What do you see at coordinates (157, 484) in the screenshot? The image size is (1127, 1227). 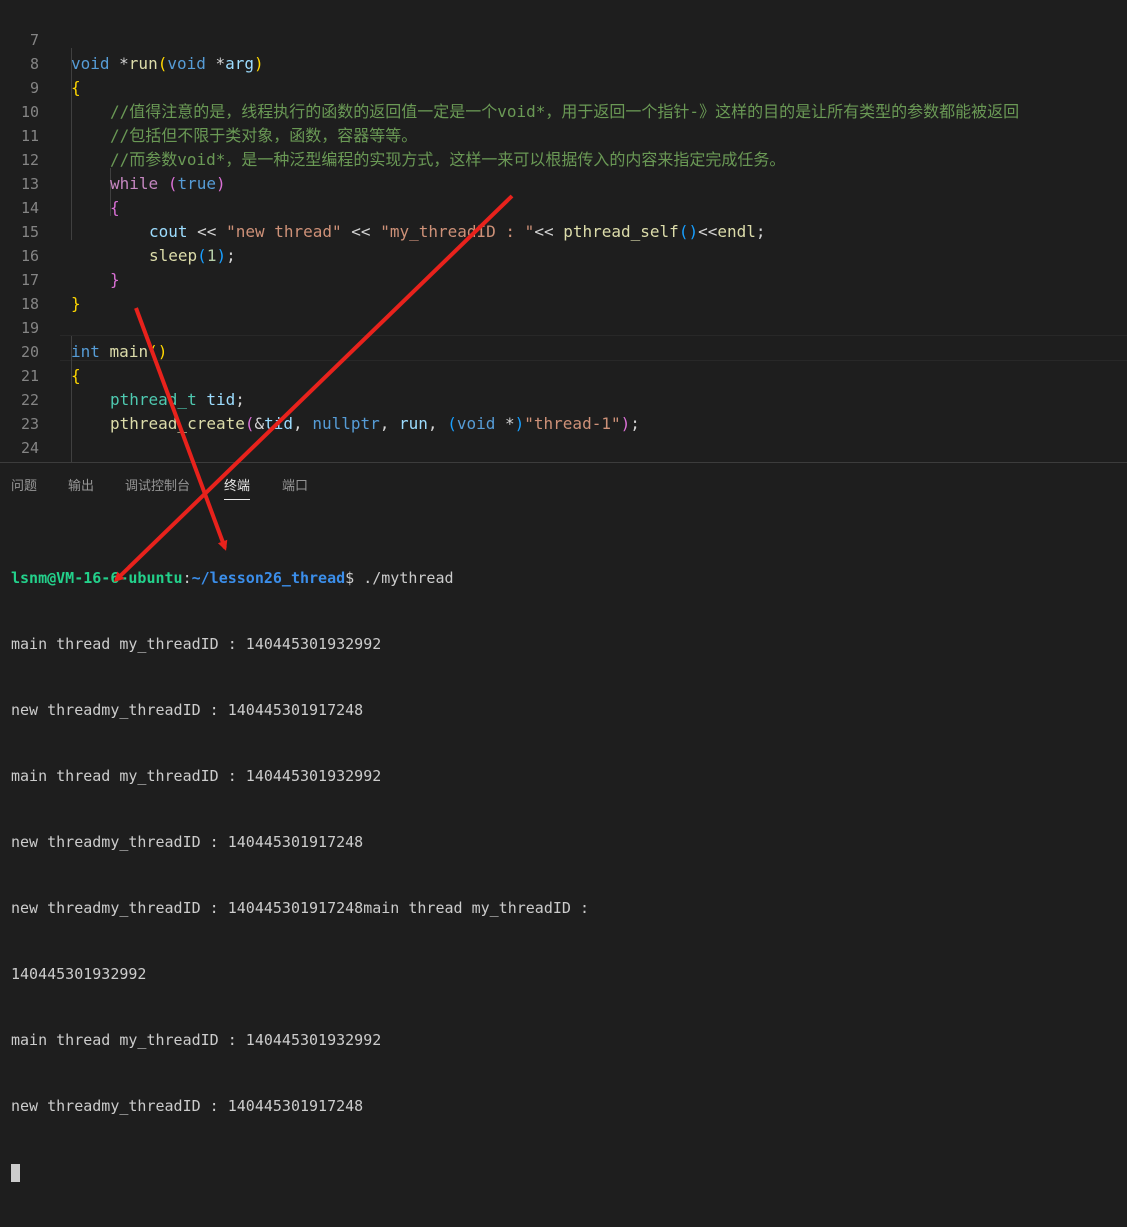 I see `tab-debug-console: 调试控制台` at bounding box center [157, 484].